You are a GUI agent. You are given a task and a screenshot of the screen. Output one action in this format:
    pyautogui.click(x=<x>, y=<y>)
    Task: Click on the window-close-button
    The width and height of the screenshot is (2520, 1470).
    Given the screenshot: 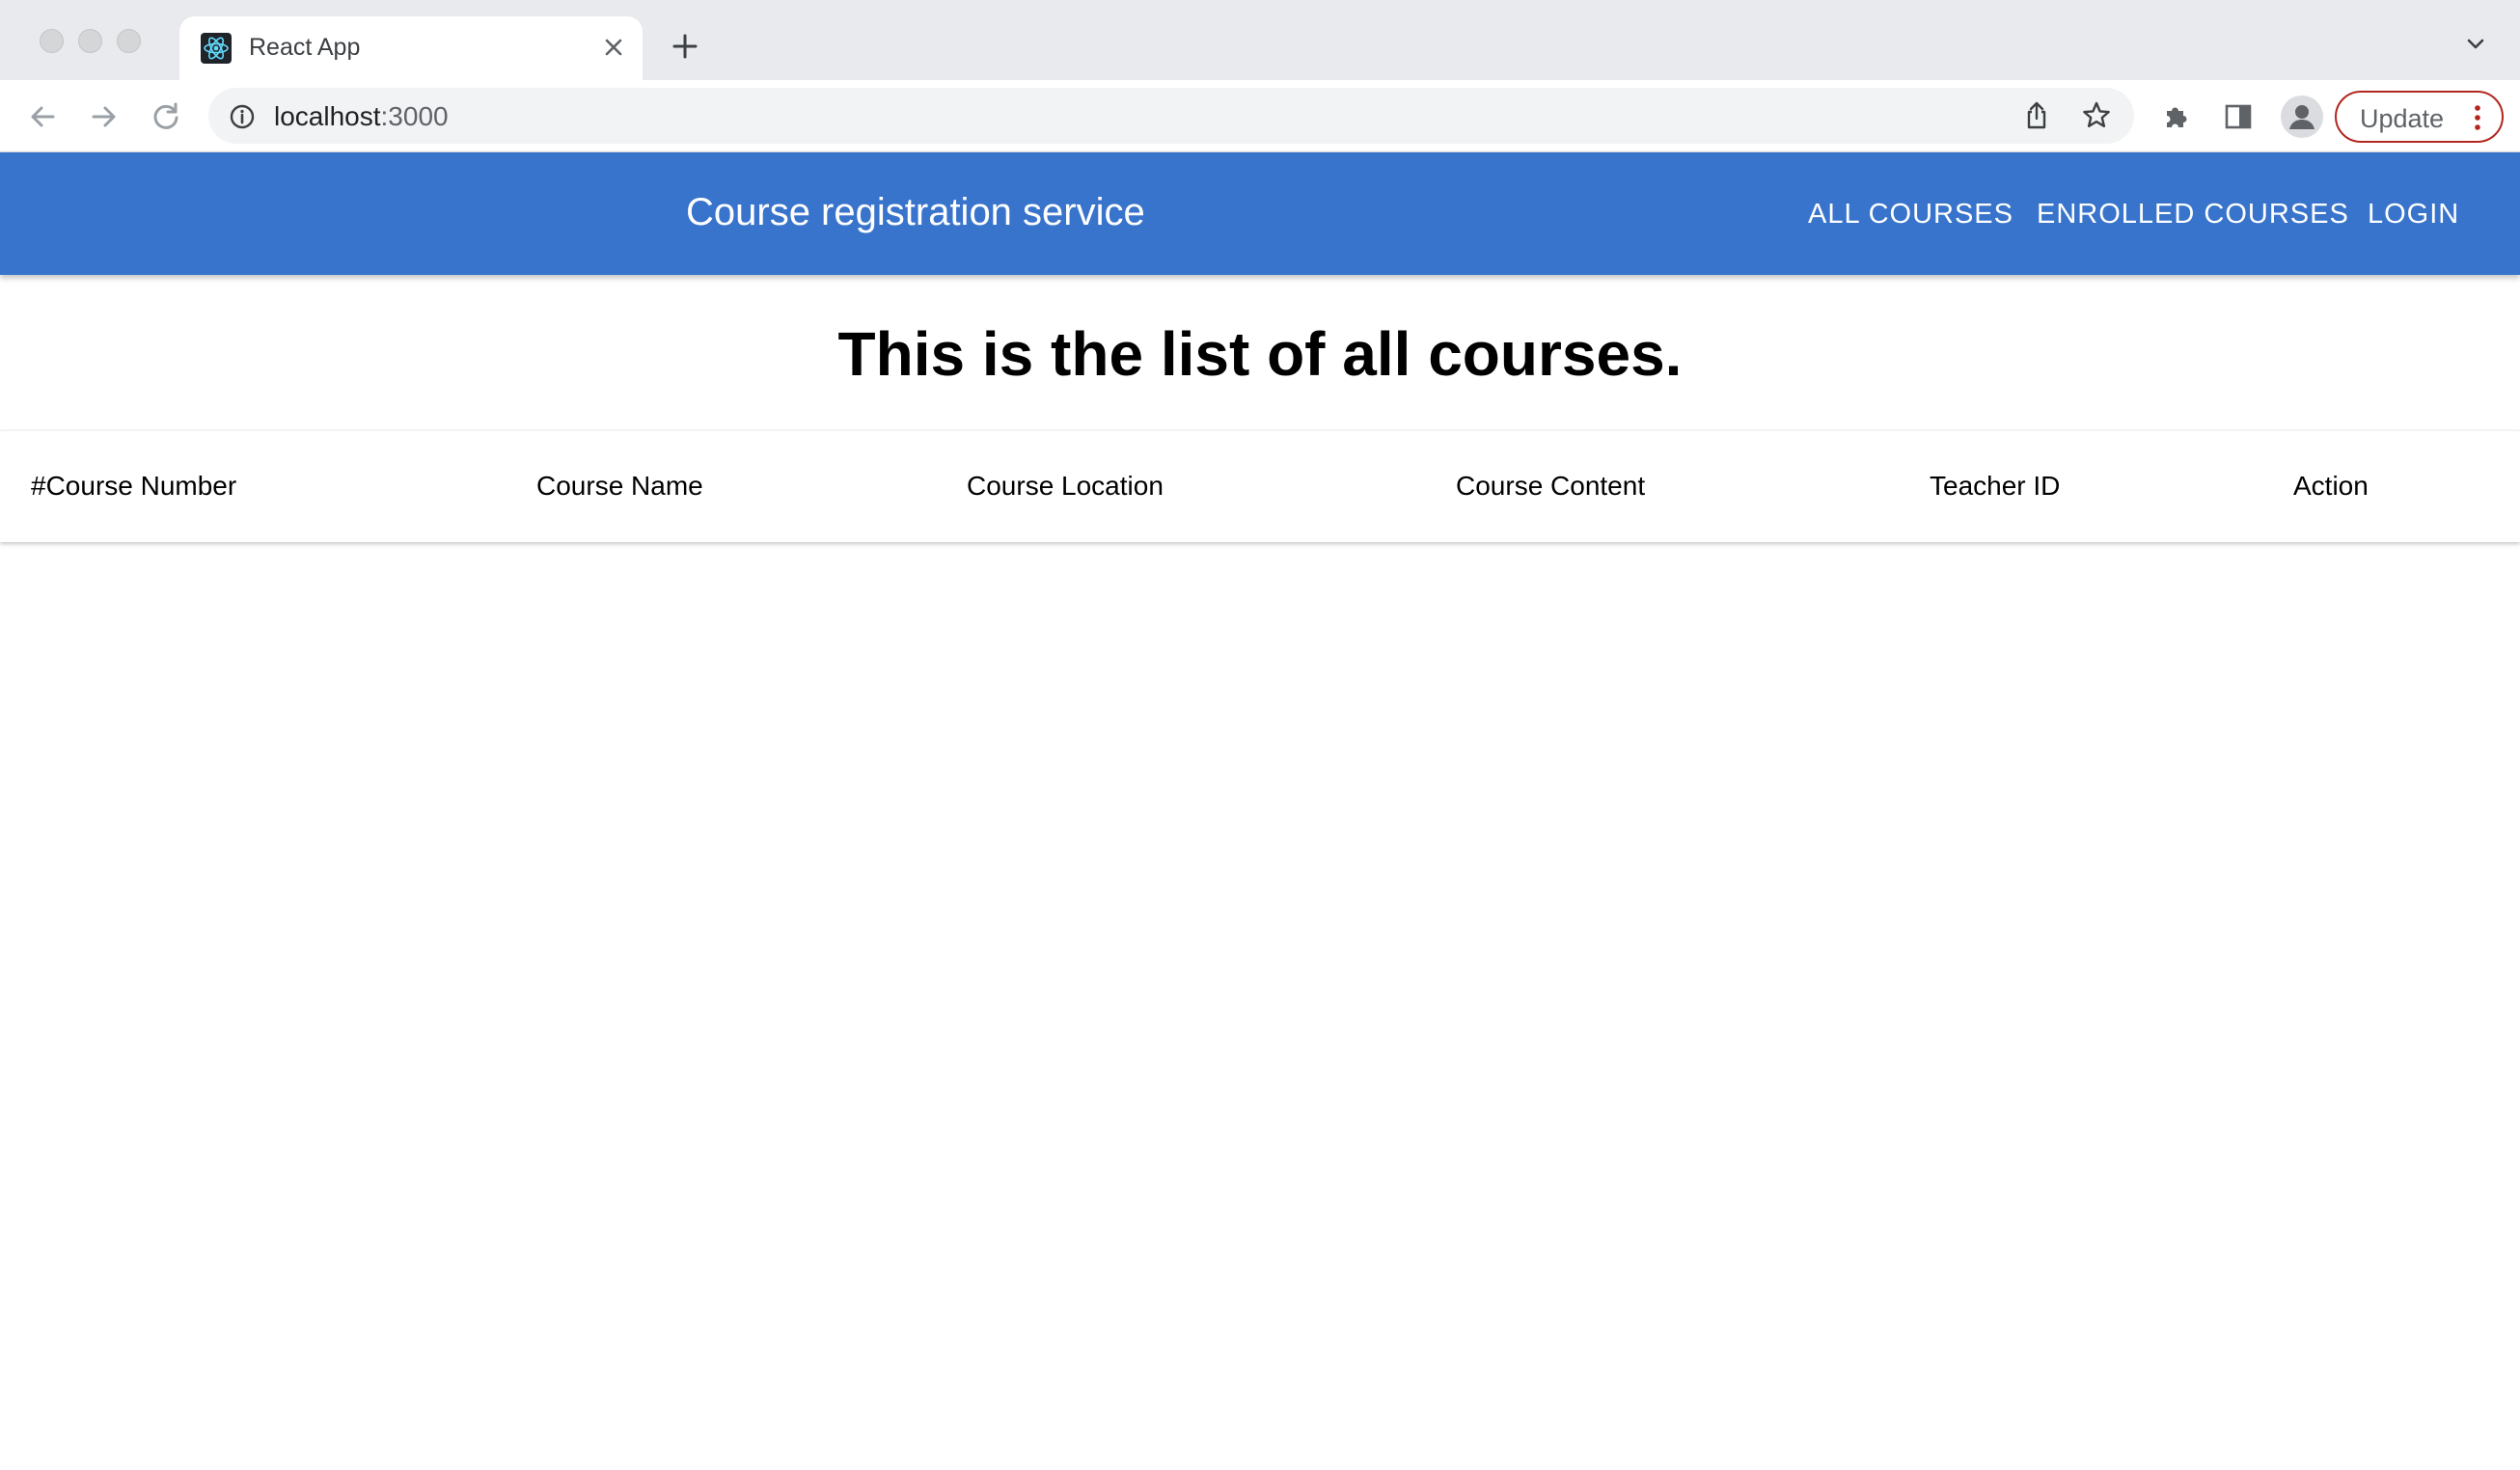 What is the action you would take?
    pyautogui.click(x=52, y=41)
    